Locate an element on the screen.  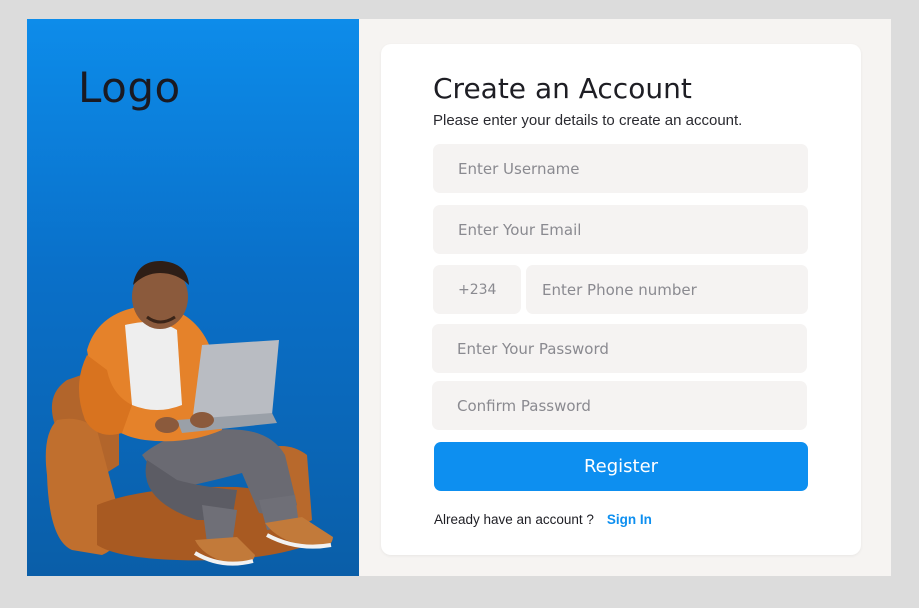
phone-country-code-select: +234 is located at coordinates (477, 289).